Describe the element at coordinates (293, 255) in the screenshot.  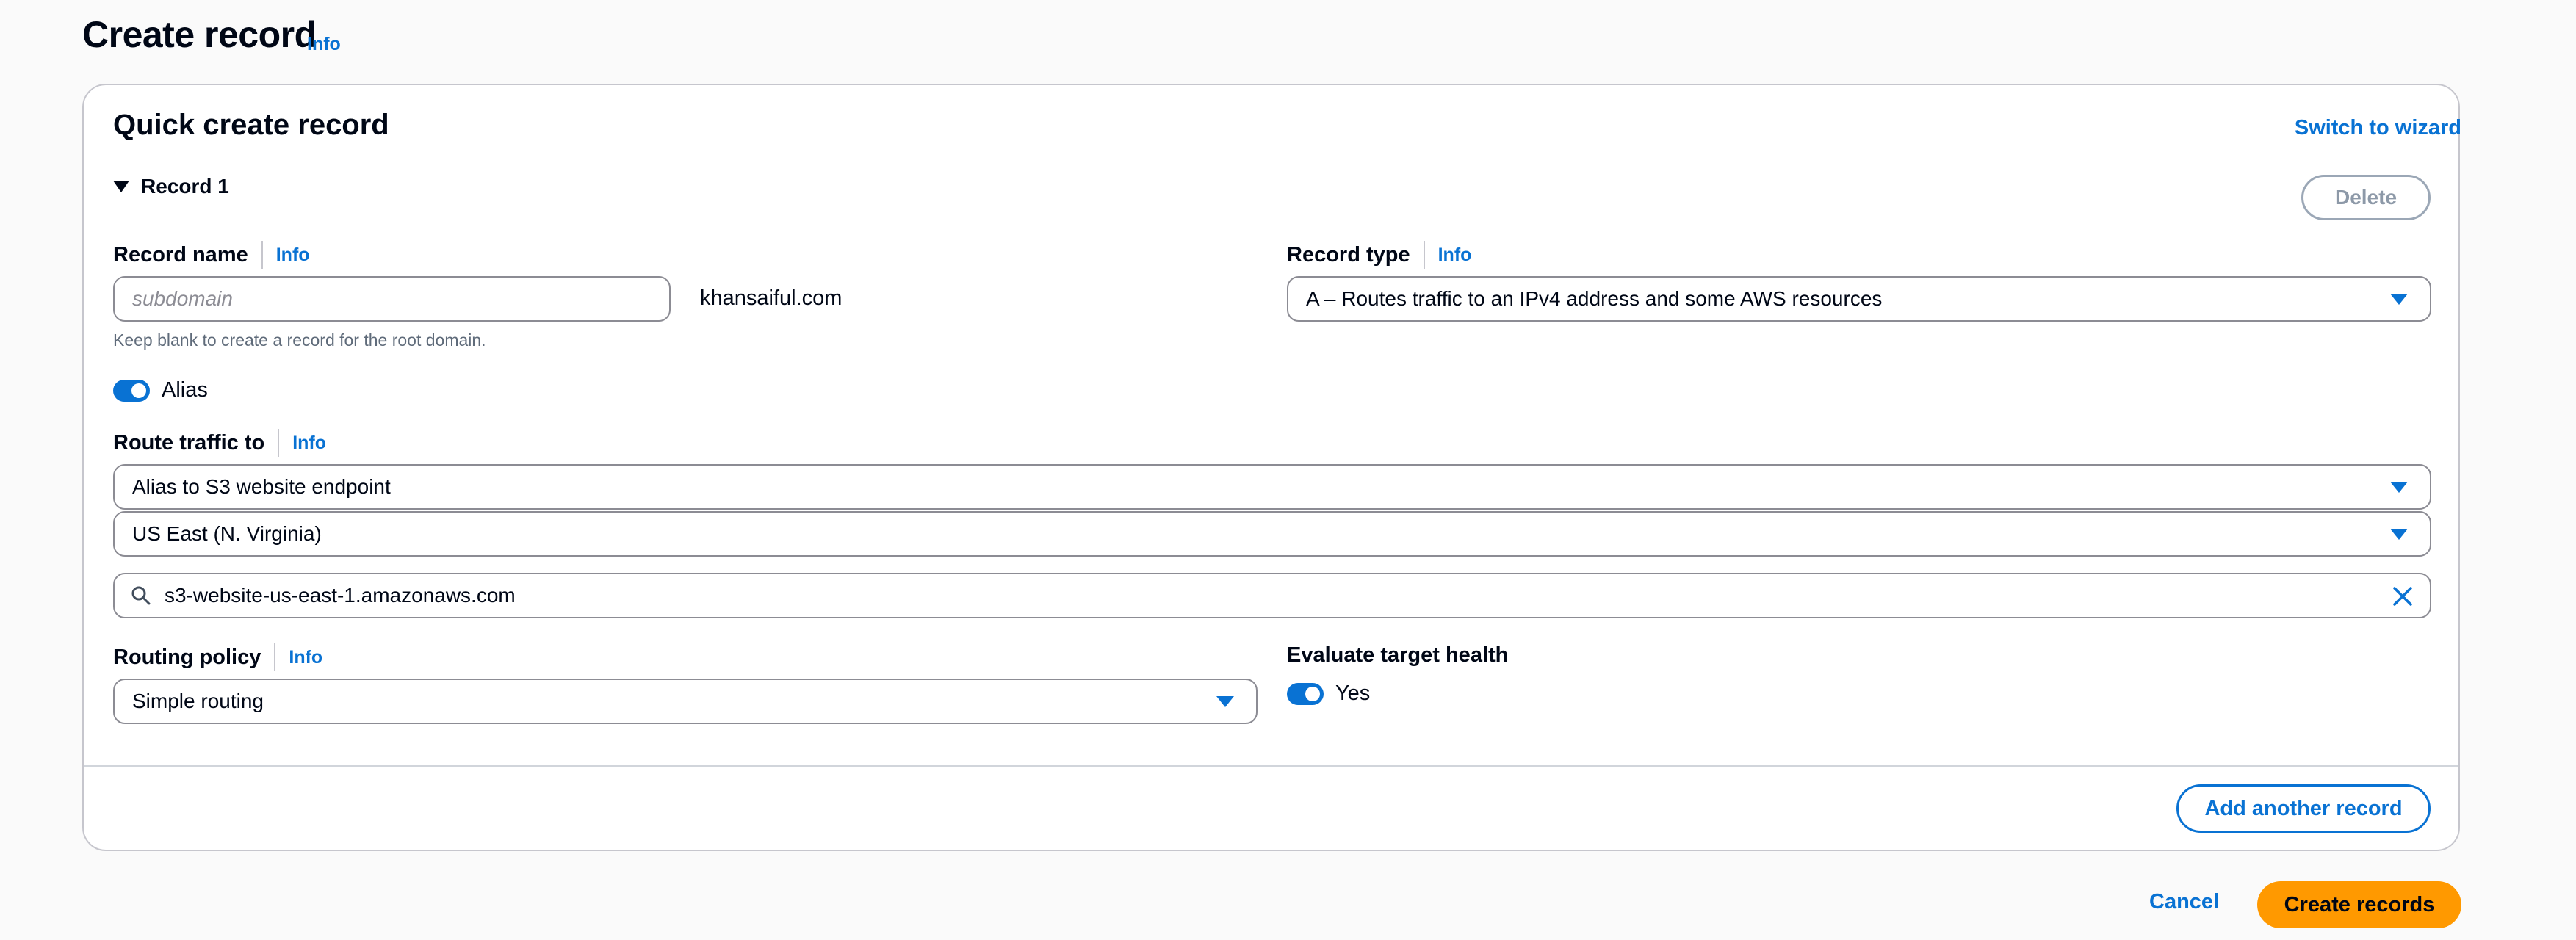
I see `record-name-info-link: Info` at that location.